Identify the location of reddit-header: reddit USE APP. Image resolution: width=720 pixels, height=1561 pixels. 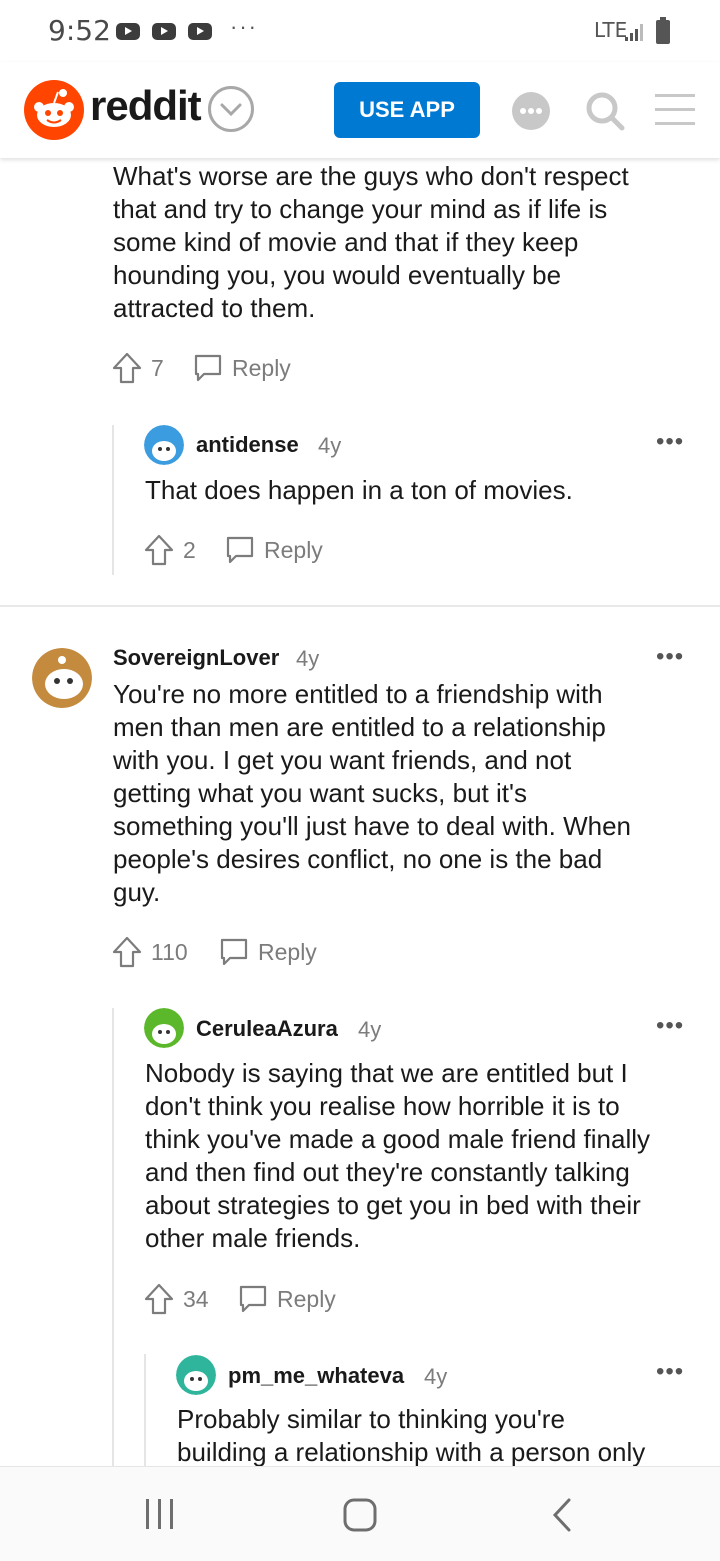
(360, 110).